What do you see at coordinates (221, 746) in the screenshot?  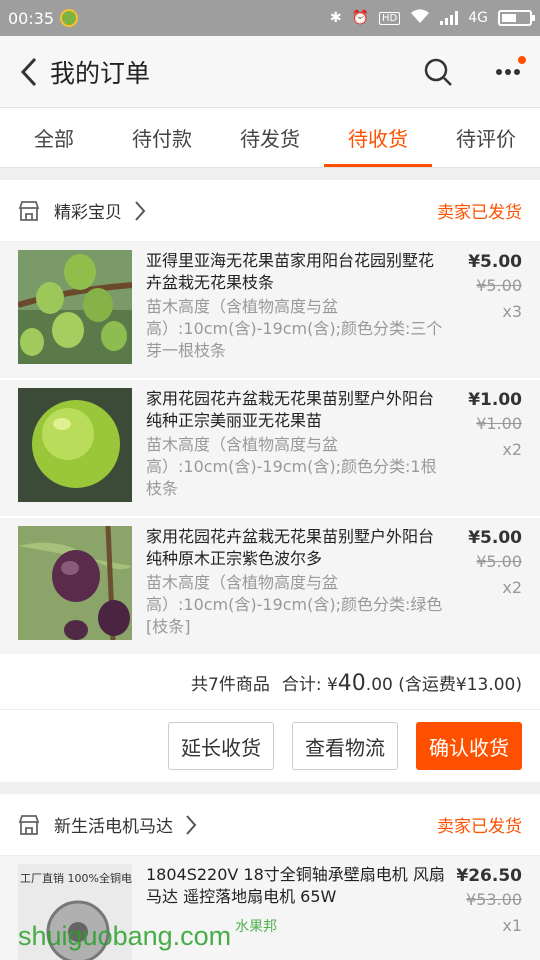 I see `extend-receipt-button: 延长收货` at bounding box center [221, 746].